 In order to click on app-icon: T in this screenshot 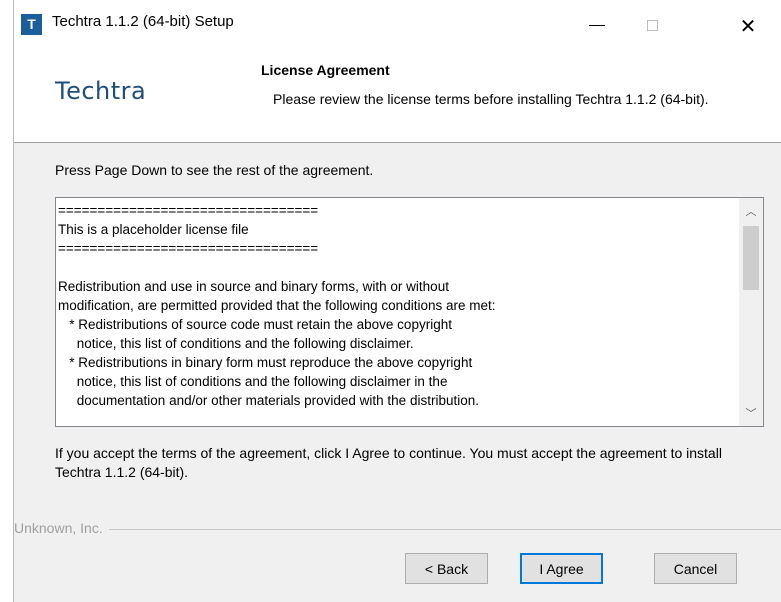, I will do `click(31, 24)`.